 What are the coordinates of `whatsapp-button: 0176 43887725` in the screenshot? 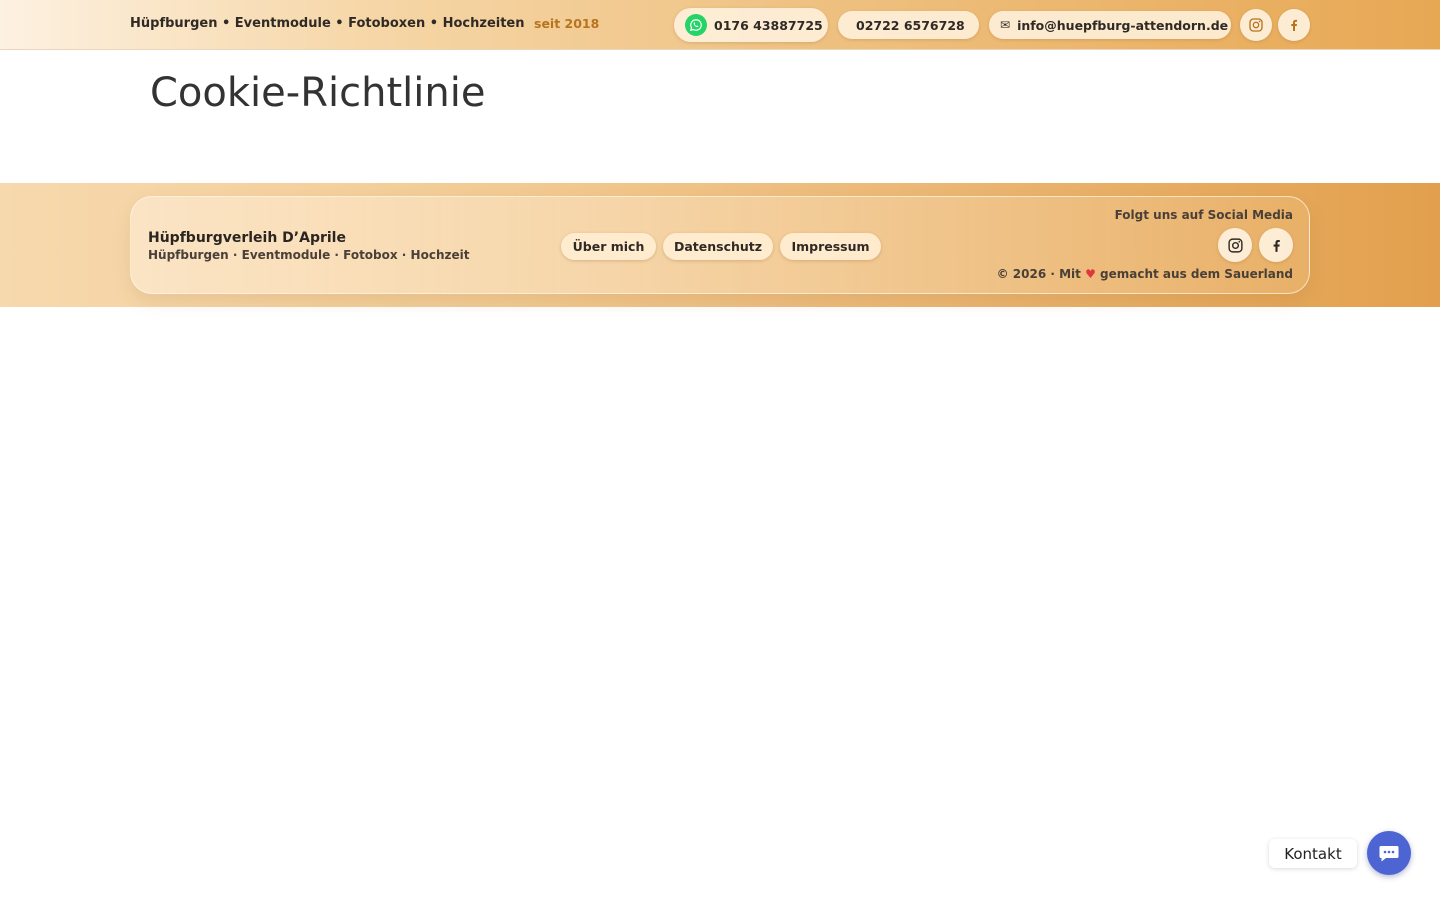 It's located at (751, 25).